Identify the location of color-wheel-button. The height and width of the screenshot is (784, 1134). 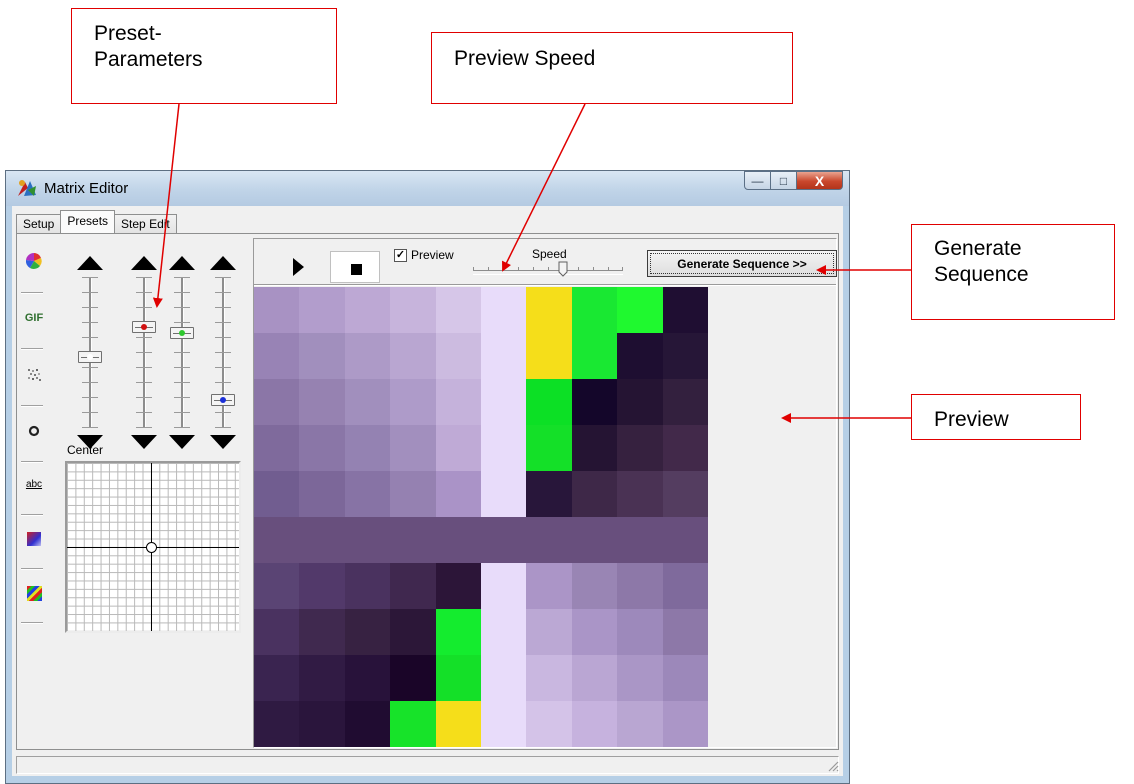
(34, 261).